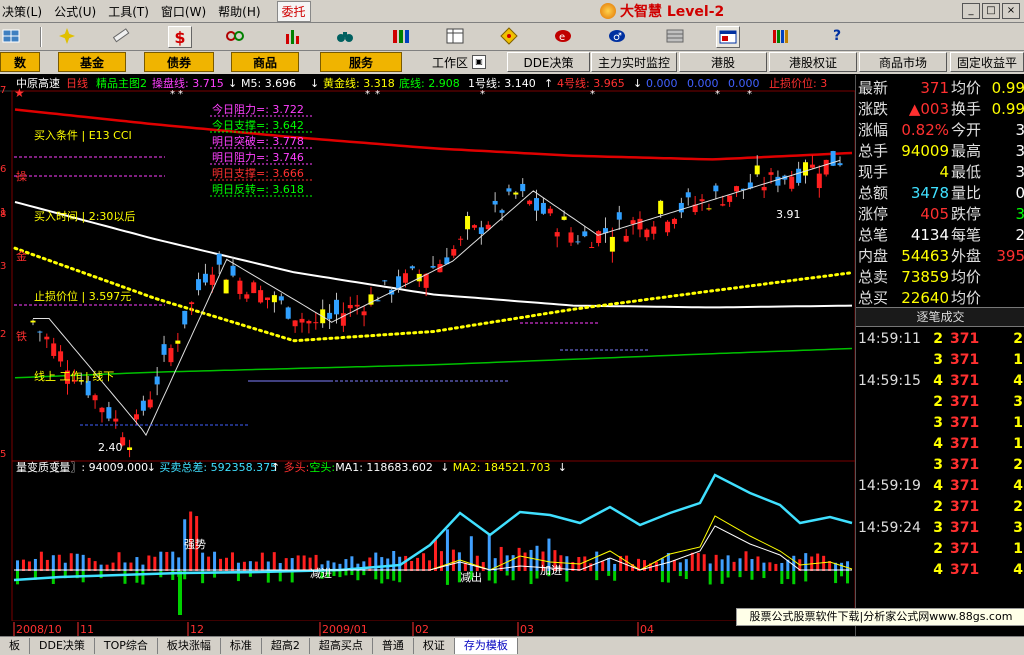  What do you see at coordinates (940, 509) in the screenshot?
I see `trade-row: 2 371 2` at bounding box center [940, 509].